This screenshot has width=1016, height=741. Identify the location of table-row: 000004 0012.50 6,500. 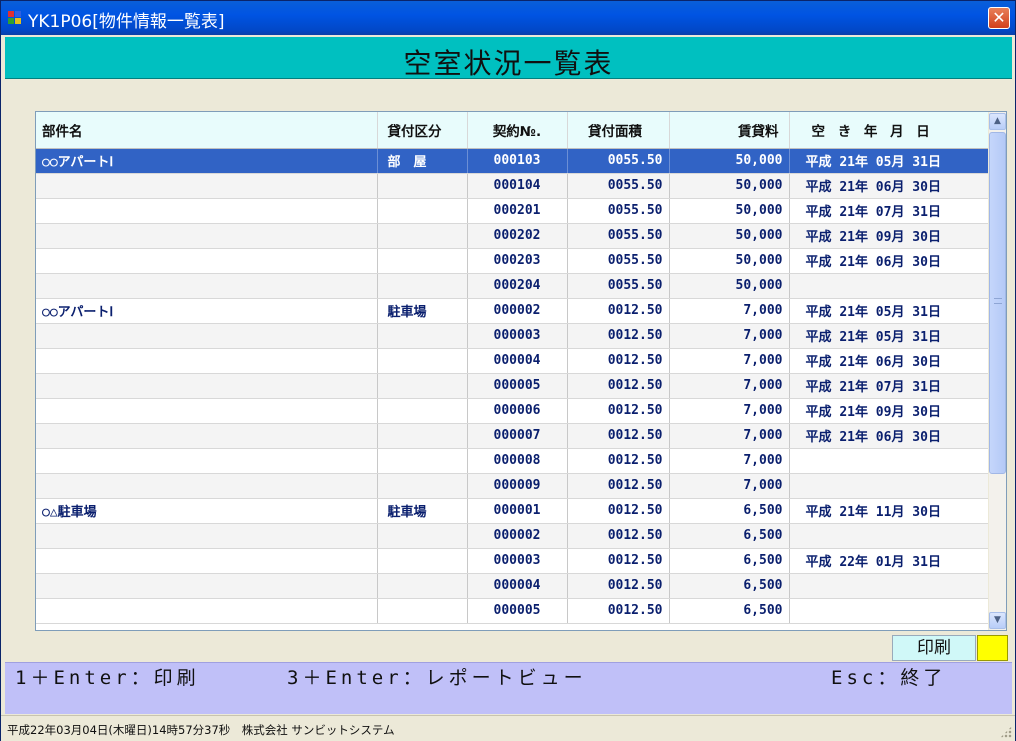
(512, 586).